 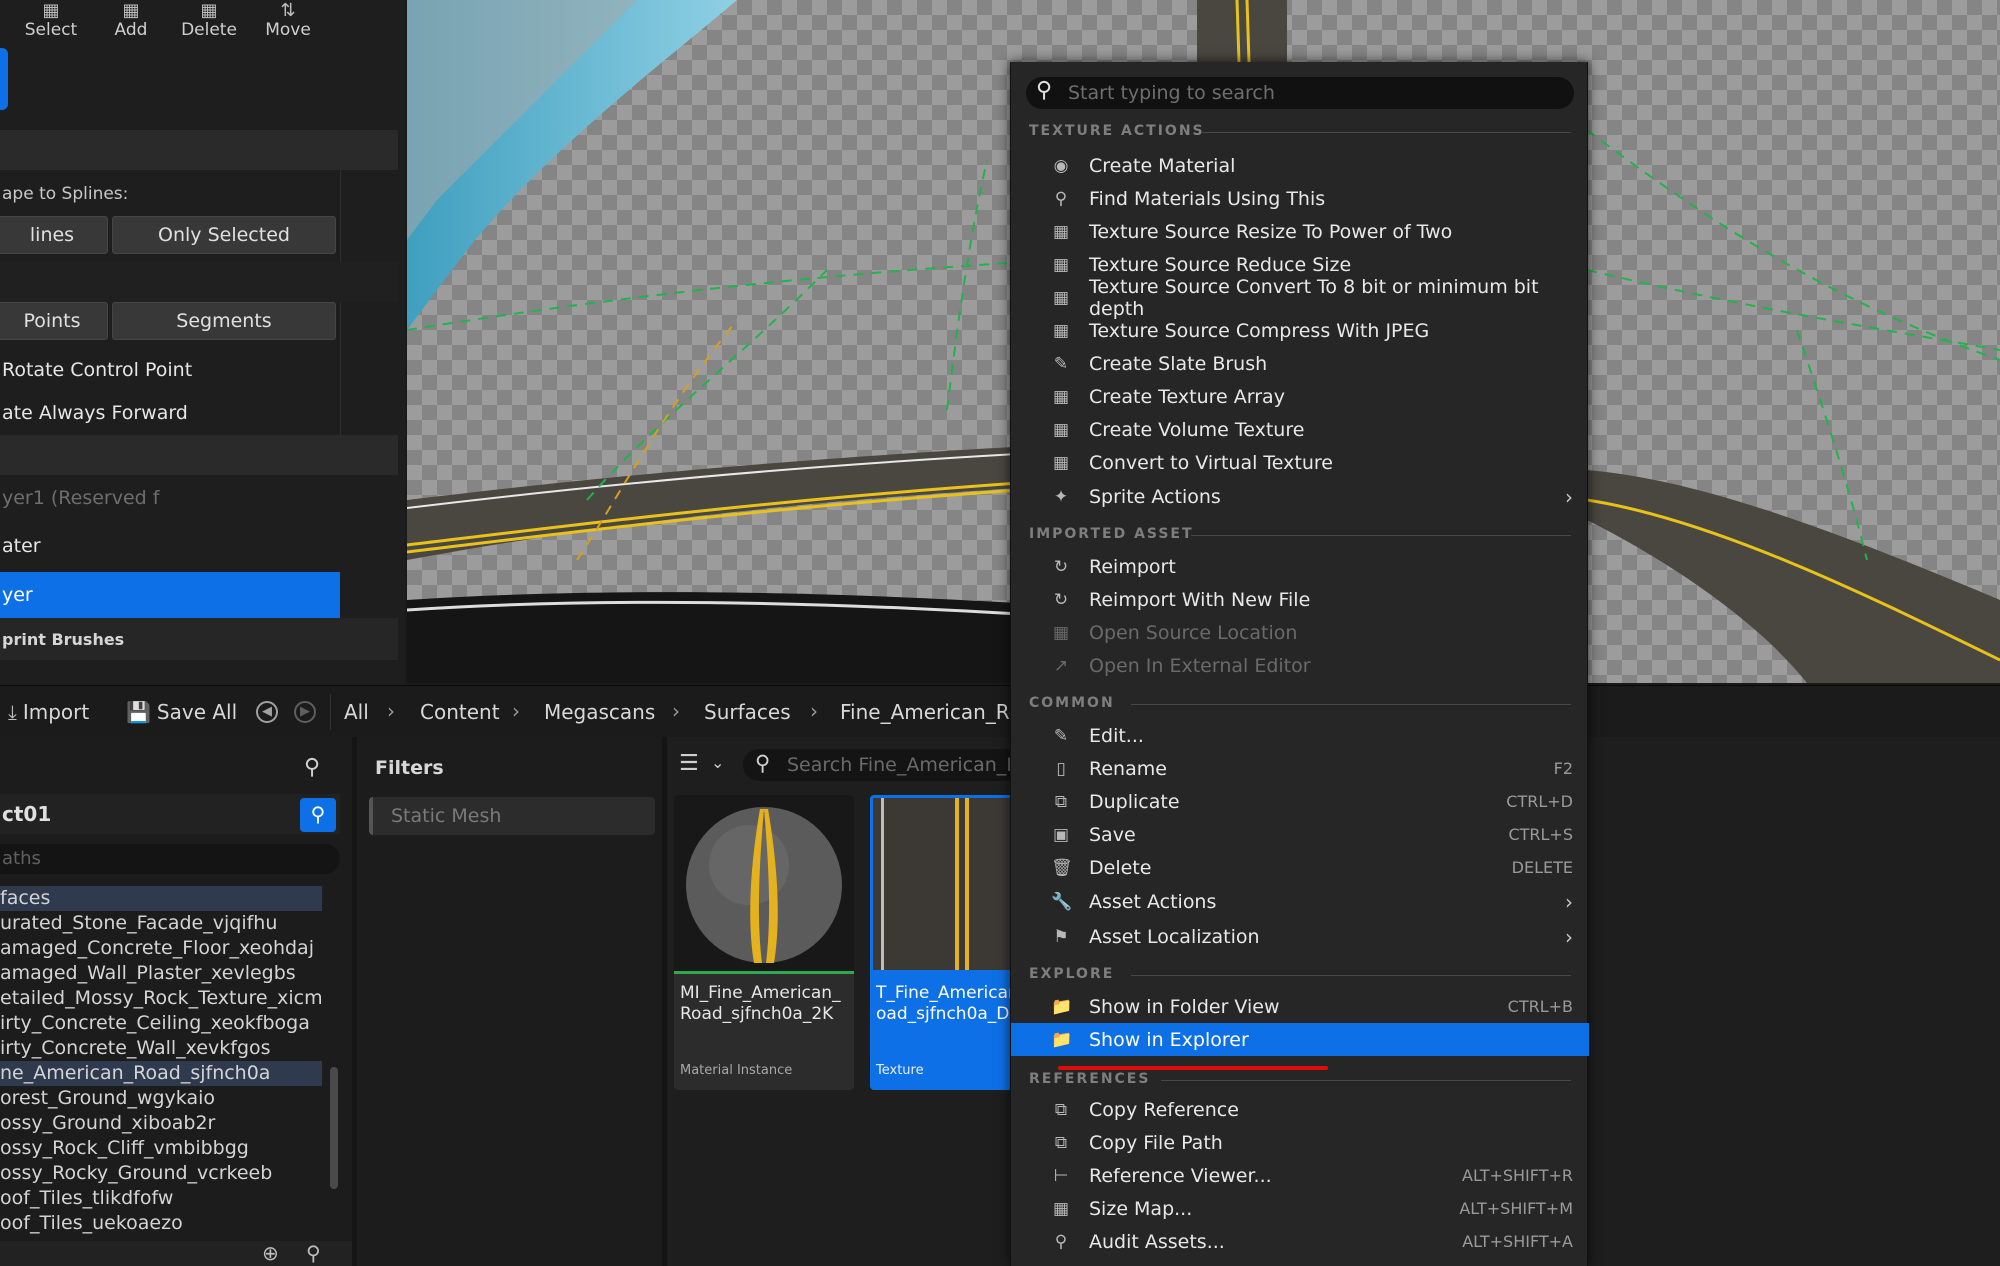 What do you see at coordinates (356, 712) in the screenshot?
I see `breadcrumb-all: All` at bounding box center [356, 712].